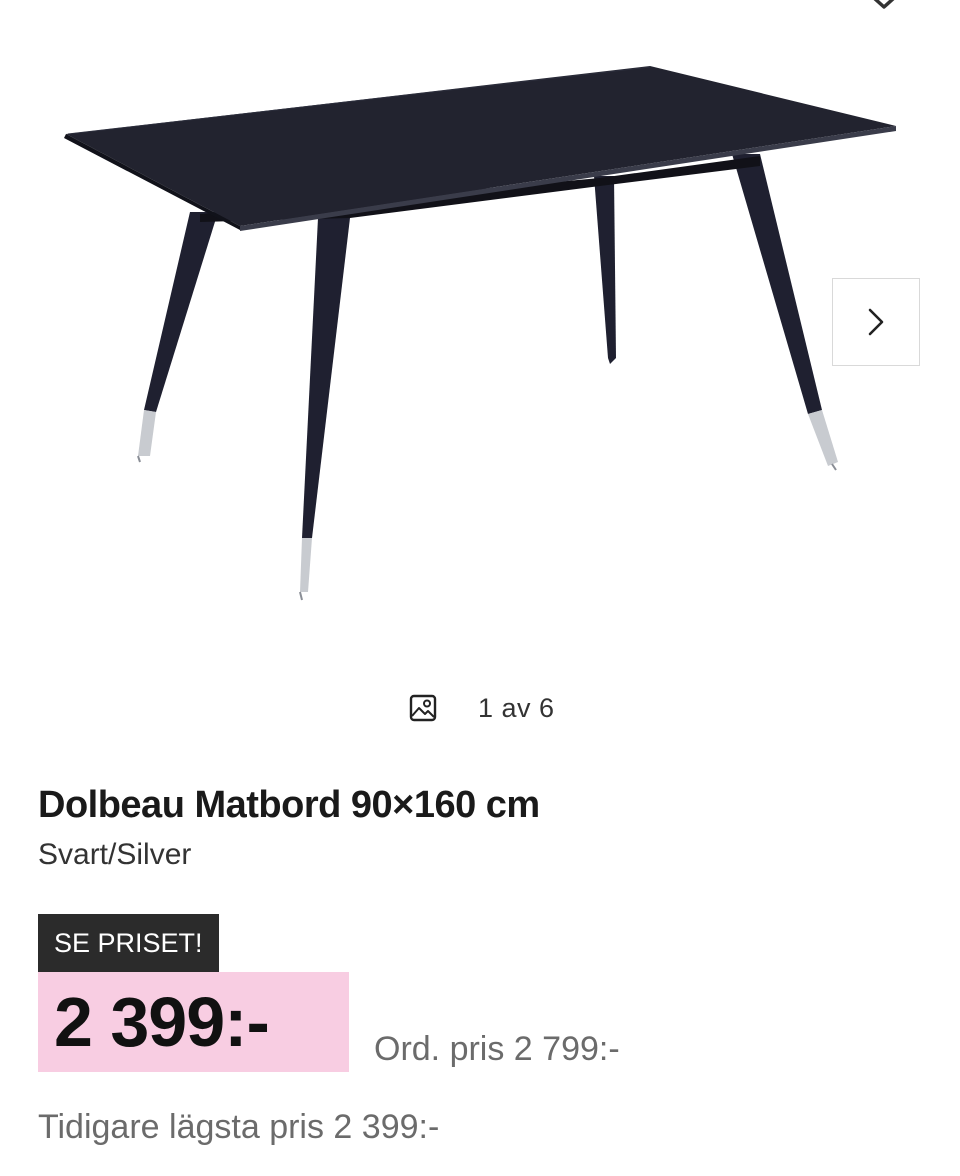 The height and width of the screenshot is (1176, 960). I want to click on previous-lowest-price: Tidigare lägsta pris 2 399:-, so click(239, 1127).